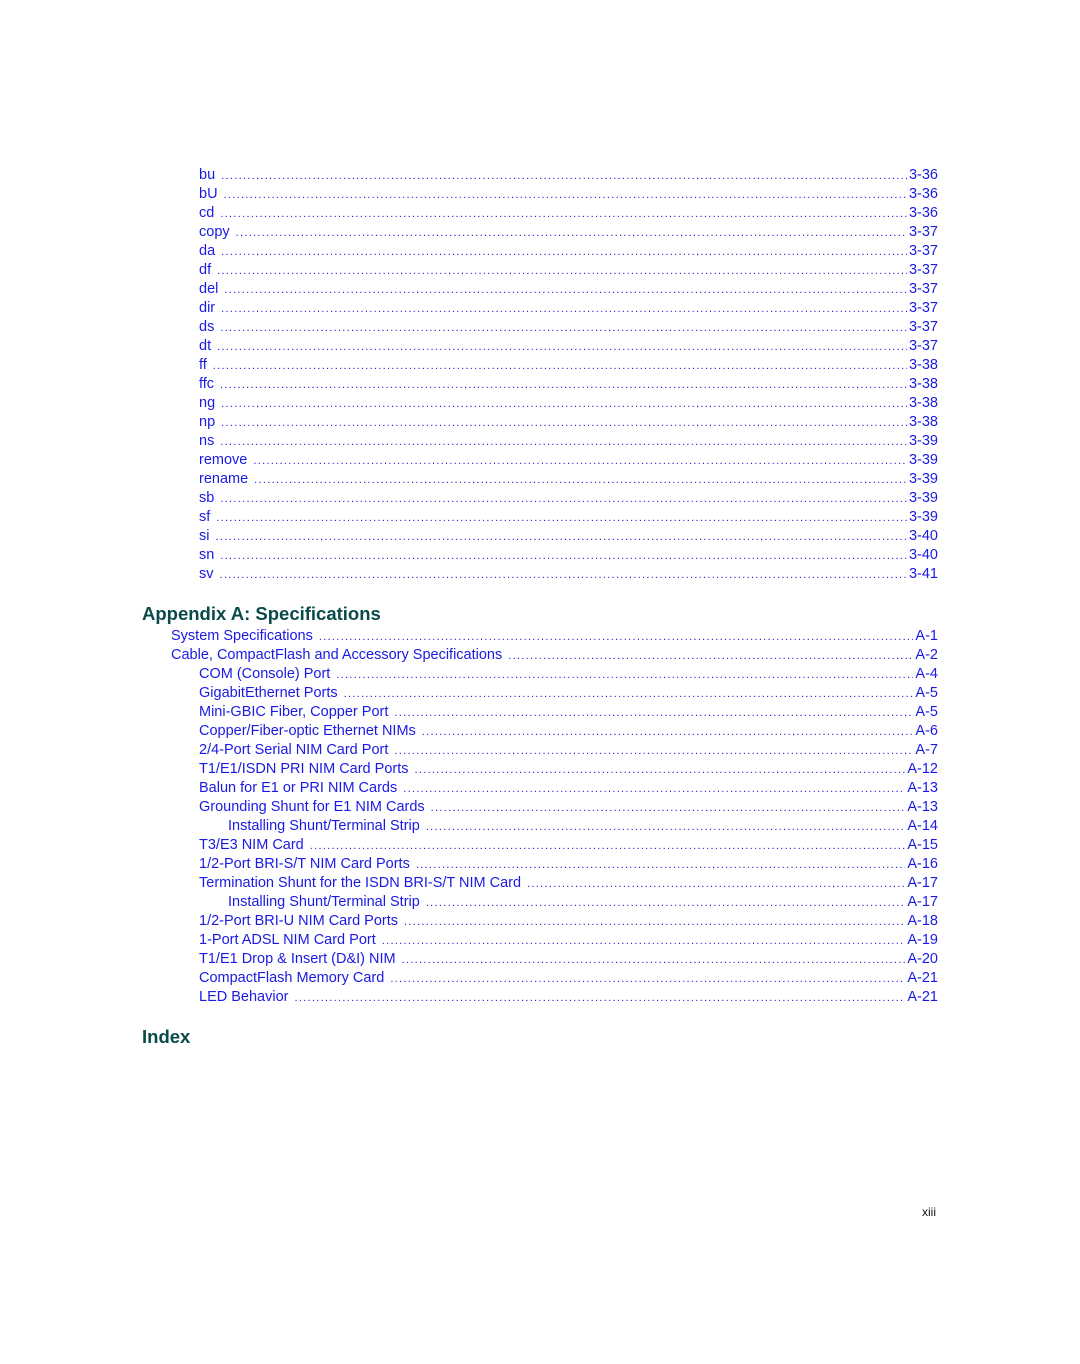 Image resolution: width=1080 pixels, height=1364 pixels. Describe the element at coordinates (211, 289) in the screenshot. I see `toc-entry-label: del` at that location.